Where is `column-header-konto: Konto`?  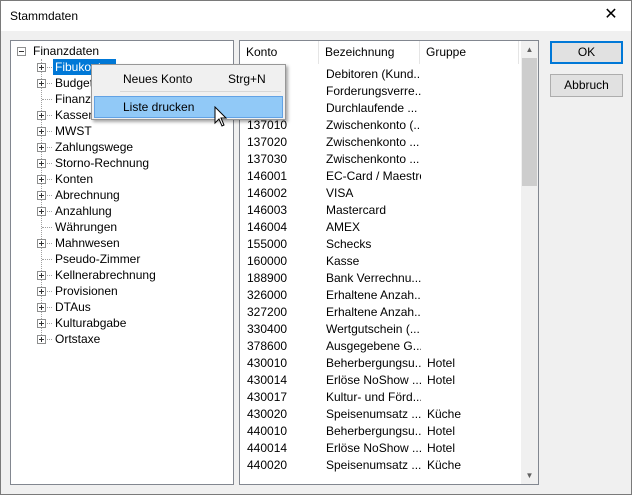
column-header-konto: Konto is located at coordinates (279, 52).